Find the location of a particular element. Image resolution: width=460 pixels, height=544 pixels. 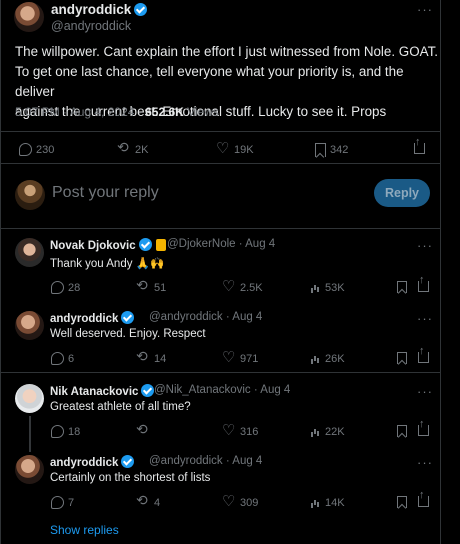

reply-author-name: Novak Djokovic is located at coordinates (108, 245).